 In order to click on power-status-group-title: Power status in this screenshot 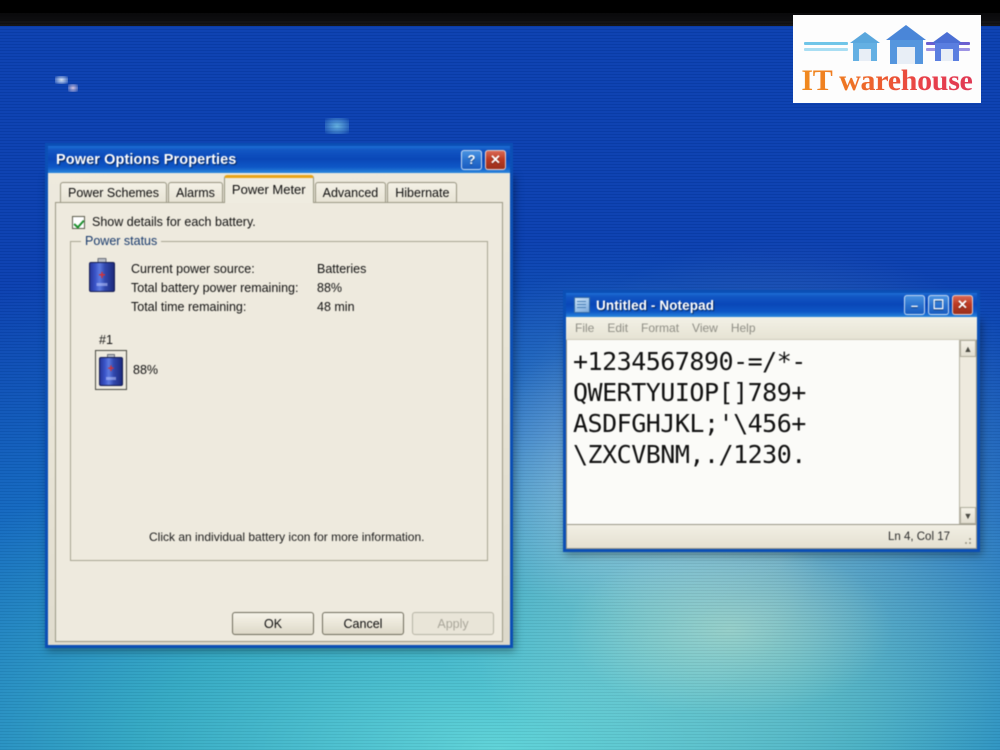, I will do `click(121, 241)`.